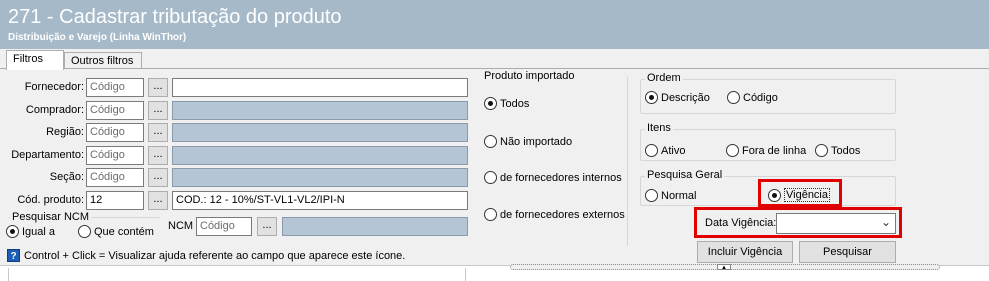 Image resolution: width=989 pixels, height=281 pixels. What do you see at coordinates (320, 177) in the screenshot?
I see `secao-description` at bounding box center [320, 177].